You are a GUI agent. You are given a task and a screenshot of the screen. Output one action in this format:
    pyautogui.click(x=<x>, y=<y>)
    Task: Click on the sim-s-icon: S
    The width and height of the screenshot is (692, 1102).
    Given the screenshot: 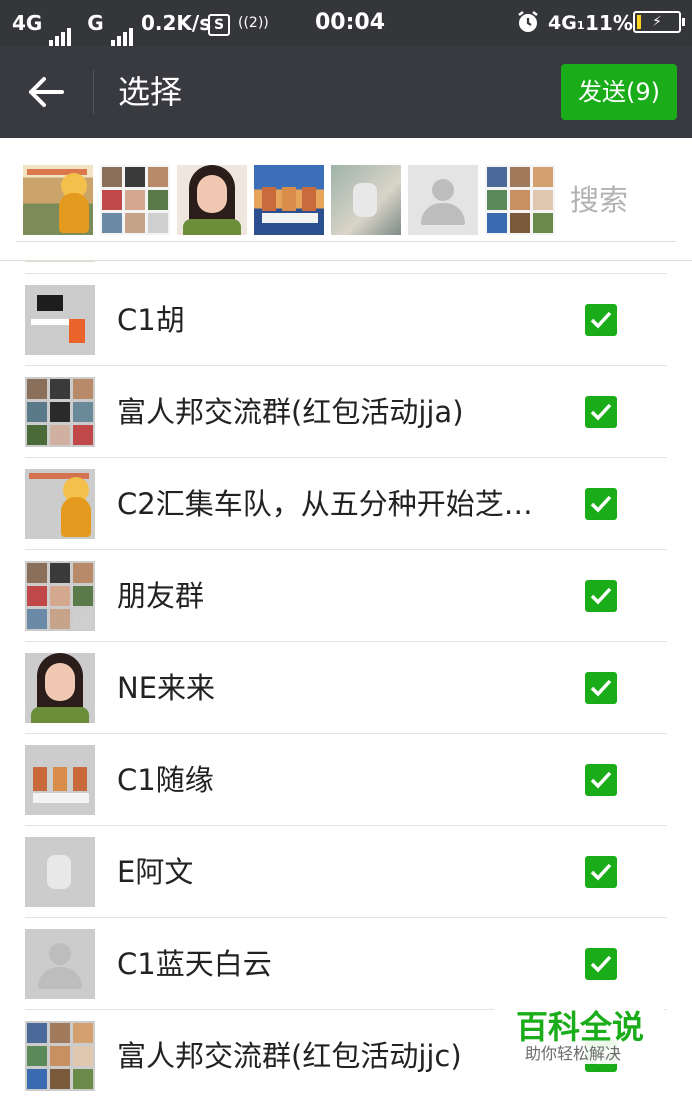 What is the action you would take?
    pyautogui.click(x=219, y=23)
    